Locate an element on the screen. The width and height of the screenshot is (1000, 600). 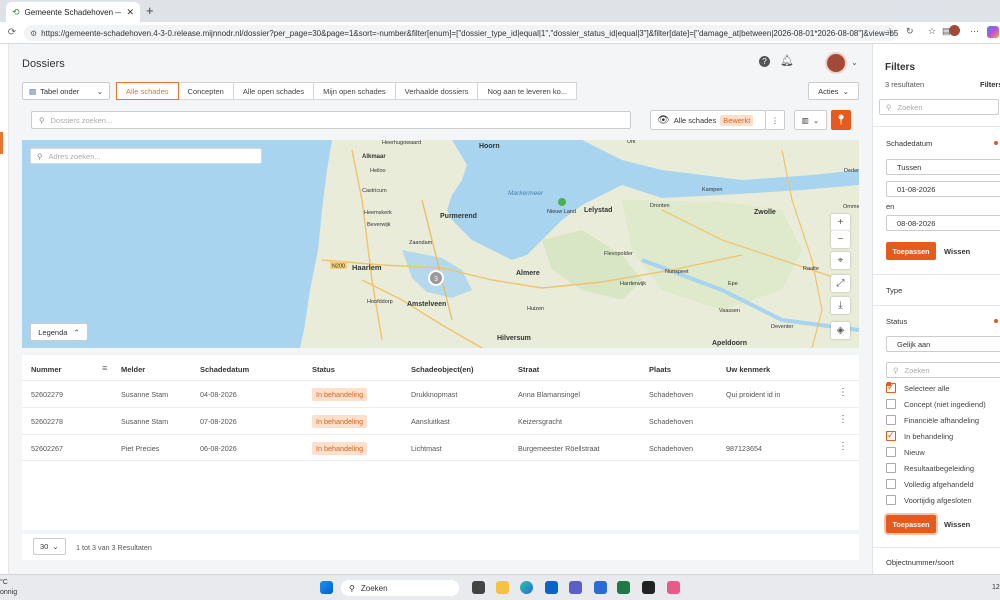
acties-button: Acties ⌄ is located at coordinates (833, 91).